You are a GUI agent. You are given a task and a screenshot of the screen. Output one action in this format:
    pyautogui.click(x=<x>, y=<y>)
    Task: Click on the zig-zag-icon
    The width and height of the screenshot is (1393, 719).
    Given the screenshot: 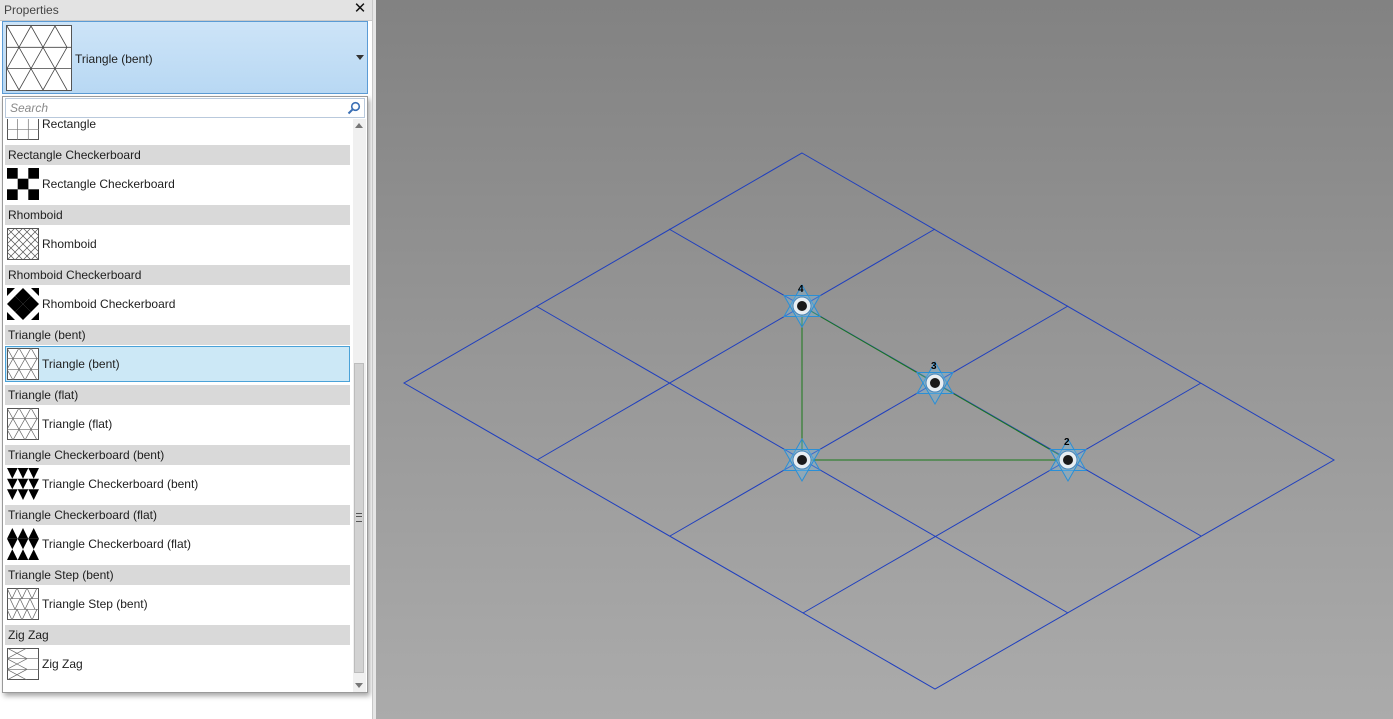 What is the action you would take?
    pyautogui.click(x=22, y=664)
    